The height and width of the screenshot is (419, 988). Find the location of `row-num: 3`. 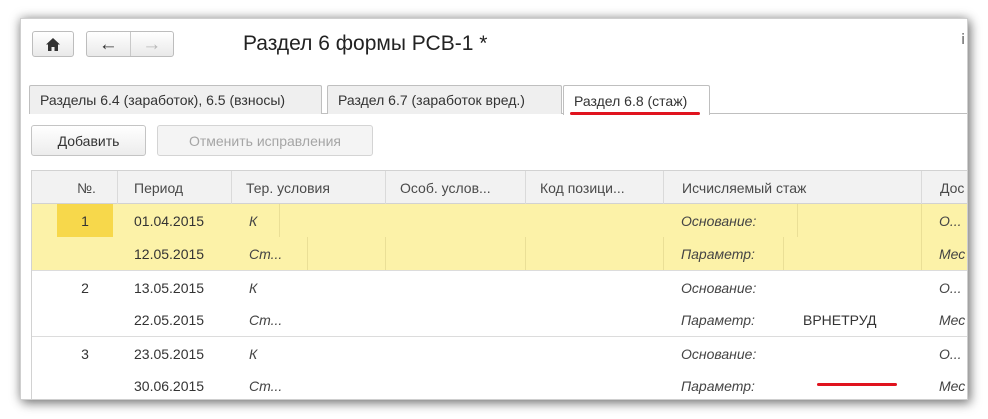

row-num: 3 is located at coordinates (85, 353).